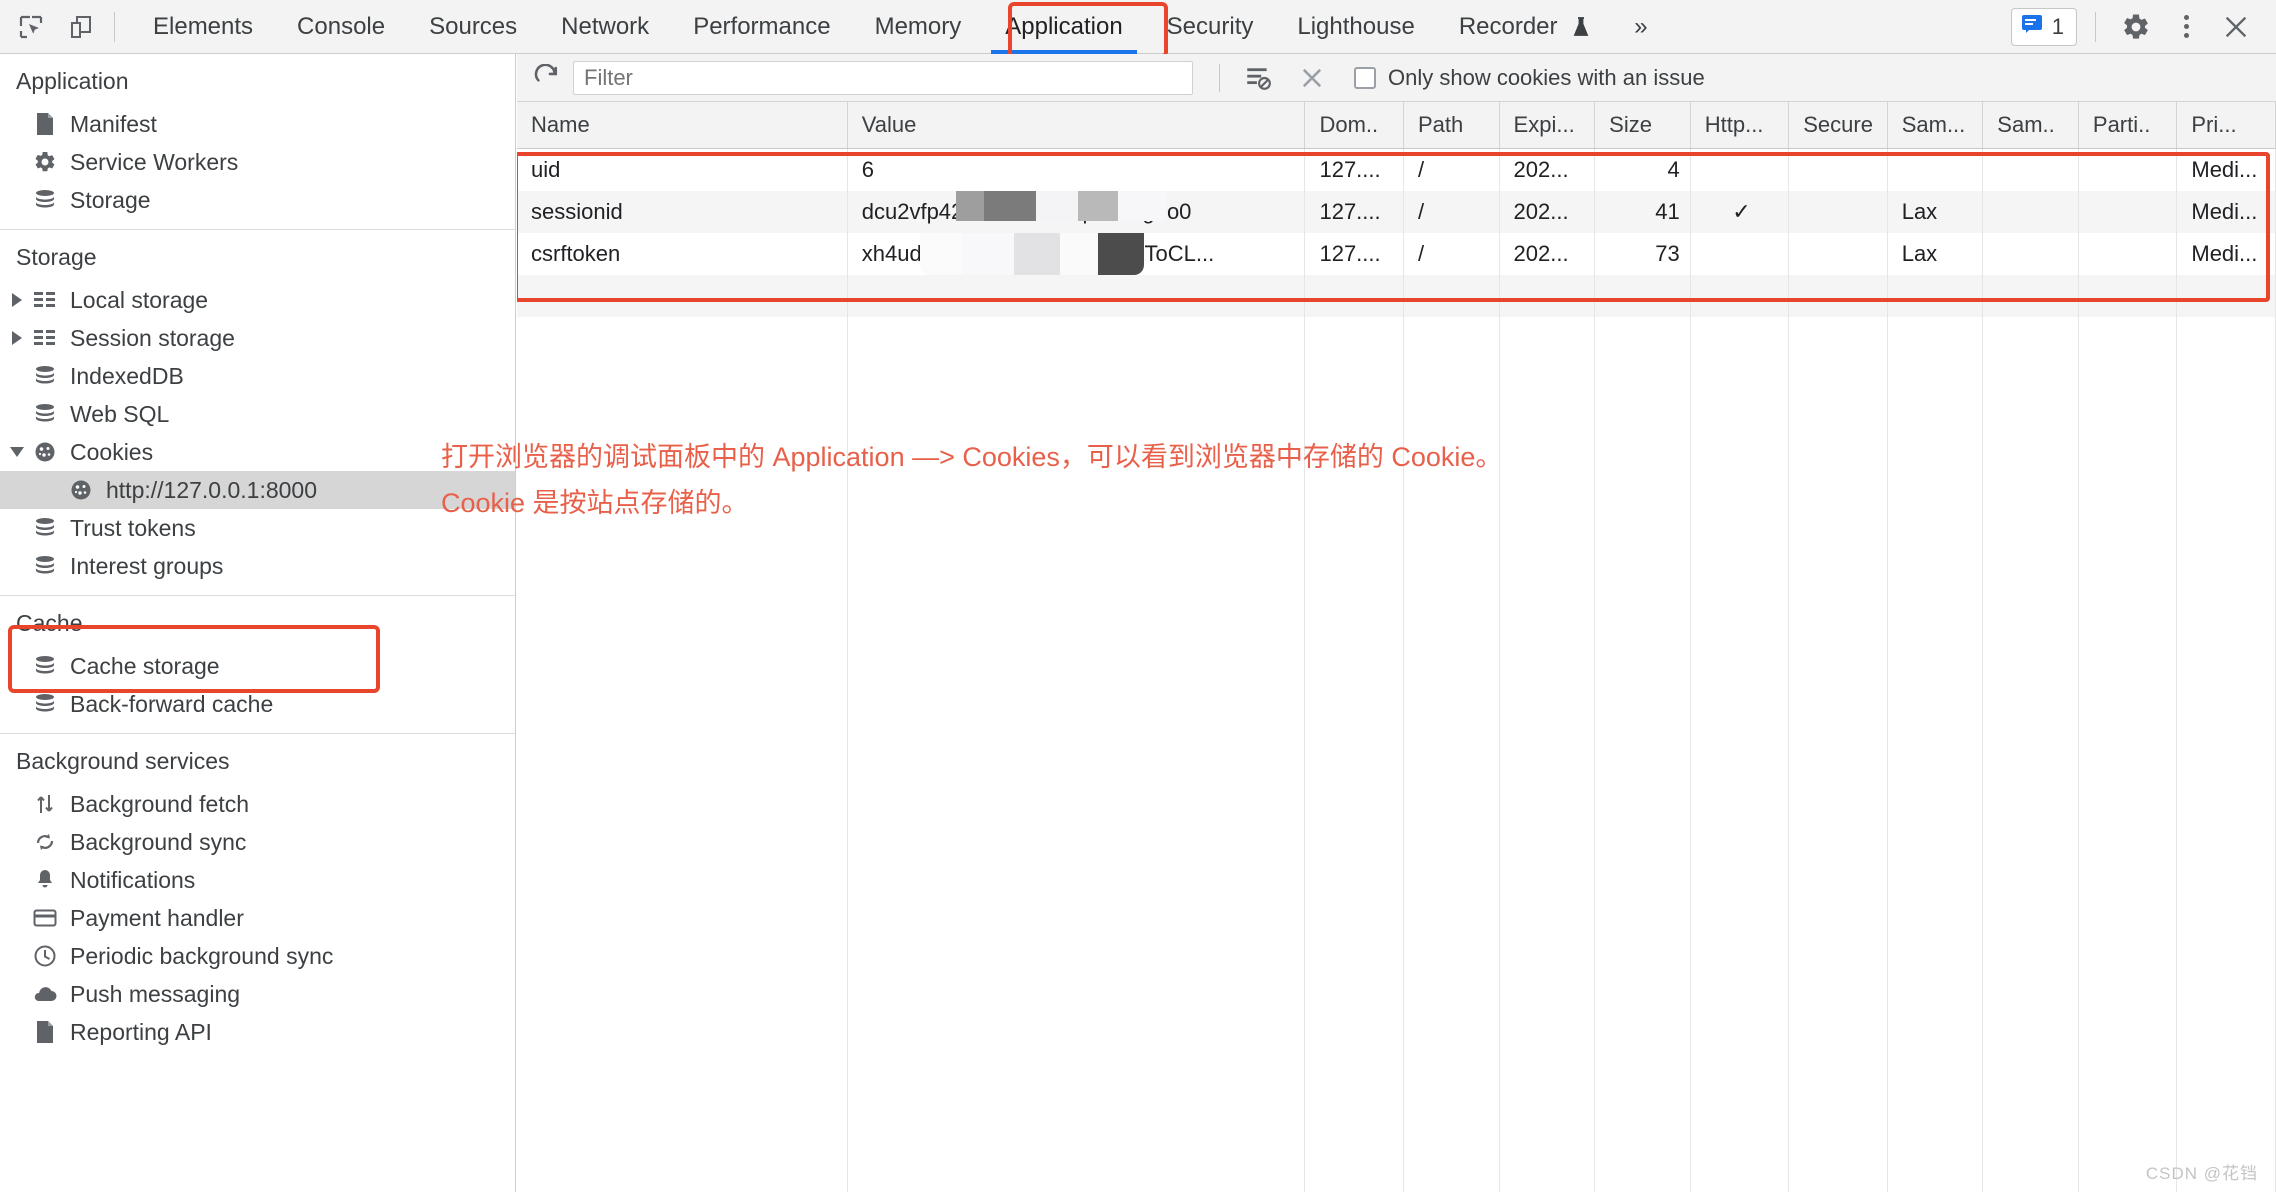 The height and width of the screenshot is (1192, 2276). I want to click on tab-elements: Elements, so click(203, 27).